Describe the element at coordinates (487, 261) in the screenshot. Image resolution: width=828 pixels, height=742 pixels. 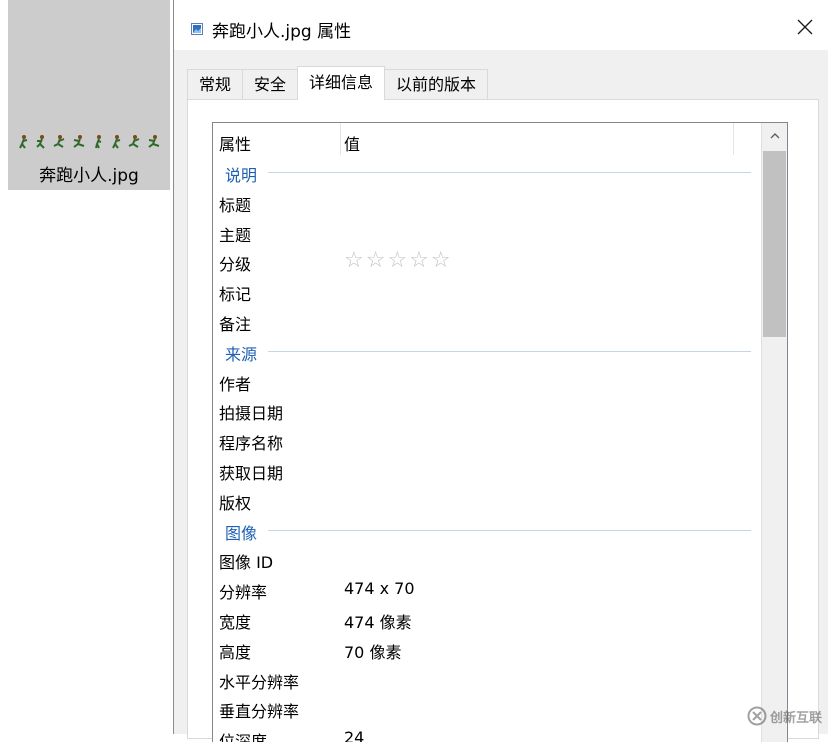
I see `property-row: 分级 ☆☆☆☆☆` at that location.